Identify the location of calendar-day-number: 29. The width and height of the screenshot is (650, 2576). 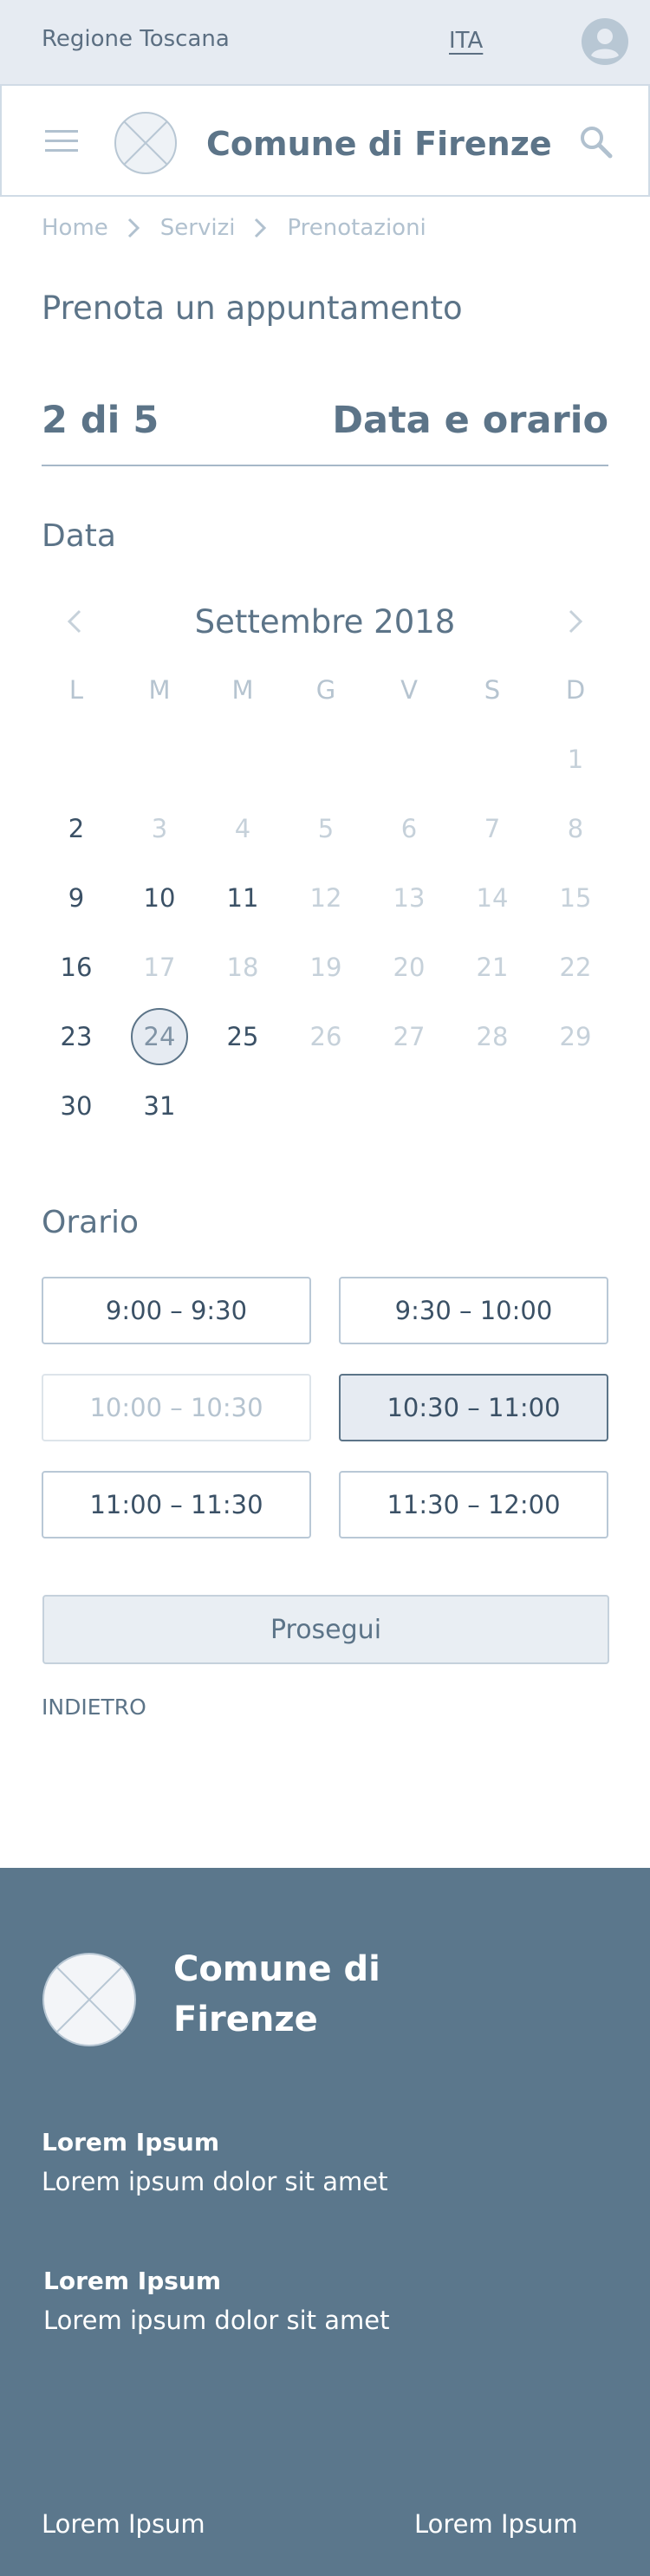
(575, 1036).